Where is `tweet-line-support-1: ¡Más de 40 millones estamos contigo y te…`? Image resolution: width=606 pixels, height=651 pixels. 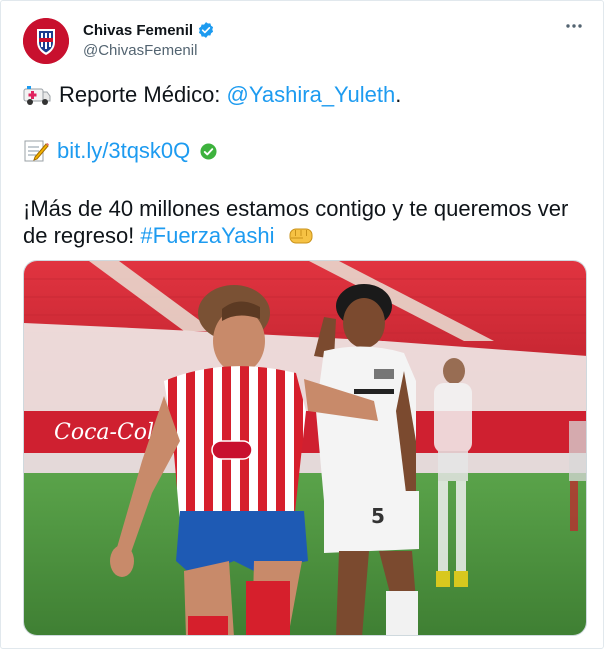
tweet-line-support-1: ¡Más de 40 millones estamos contigo y te… is located at coordinates (296, 208).